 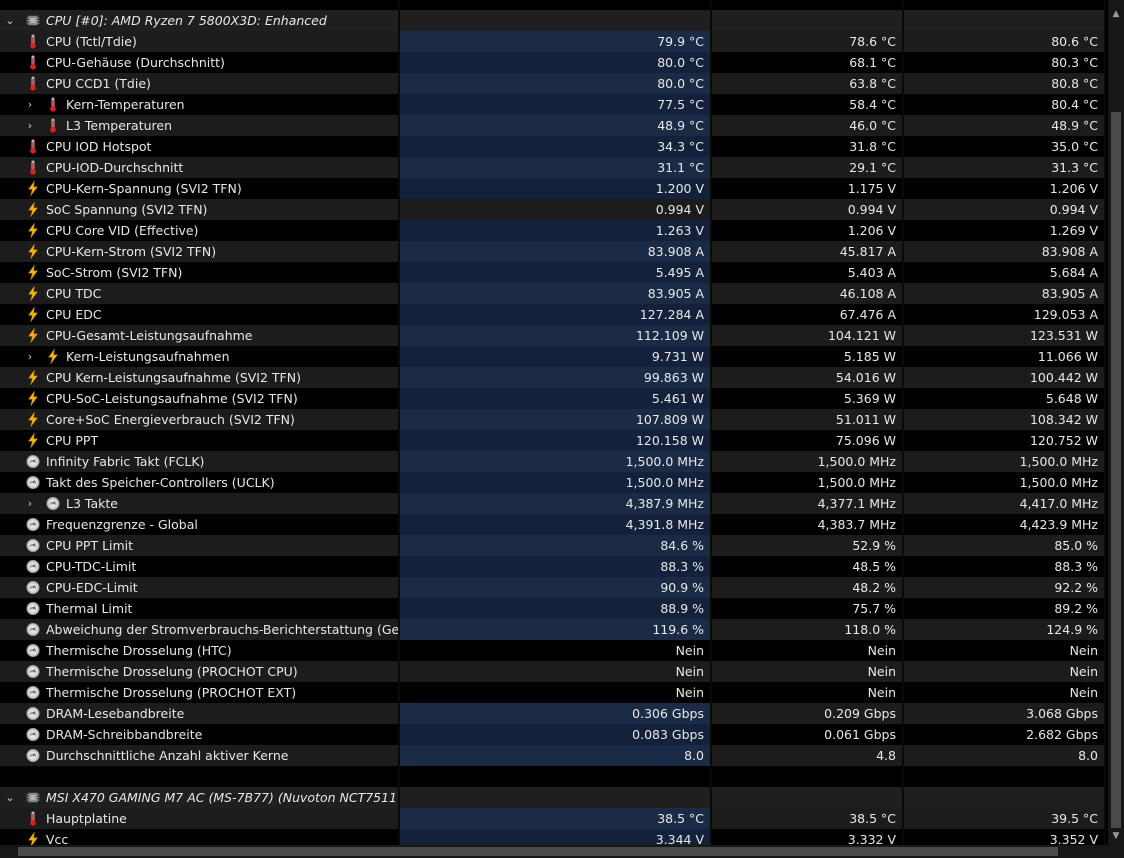 What do you see at coordinates (554, 440) in the screenshot?
I see `sensor-row: CPU PPT 120.158 W 75.096 W 120.752 W` at bounding box center [554, 440].